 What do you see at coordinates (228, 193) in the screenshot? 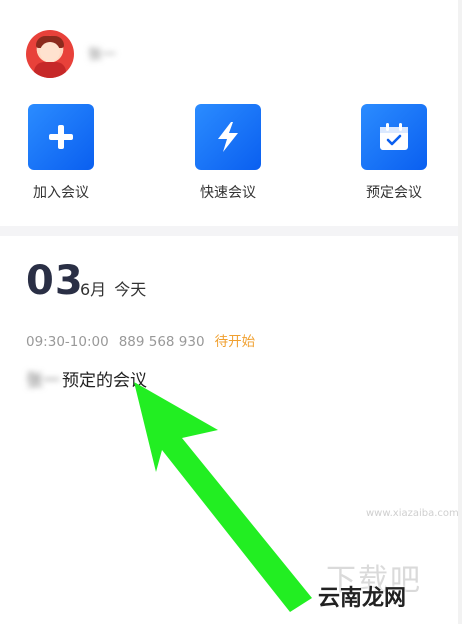
I see `quick-meeting-label: 快速会议` at bounding box center [228, 193].